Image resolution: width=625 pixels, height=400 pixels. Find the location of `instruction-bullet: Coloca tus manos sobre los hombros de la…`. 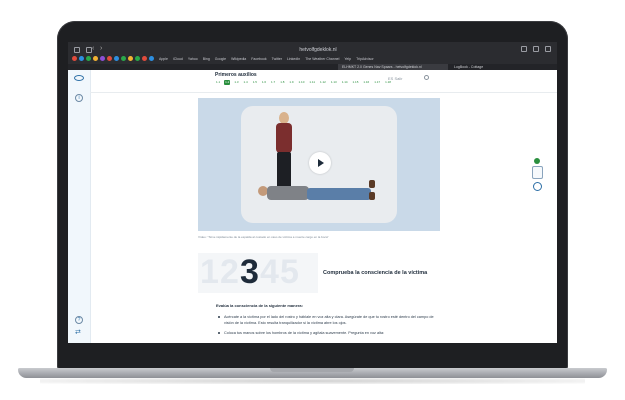

instruction-bullet: Coloca tus manos sobre los hombros de la… is located at coordinates (326, 333).